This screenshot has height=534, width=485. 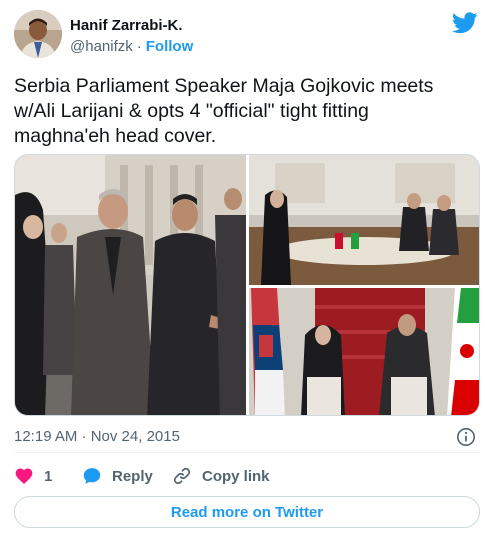 I want to click on like-button: 1, so click(x=33, y=476).